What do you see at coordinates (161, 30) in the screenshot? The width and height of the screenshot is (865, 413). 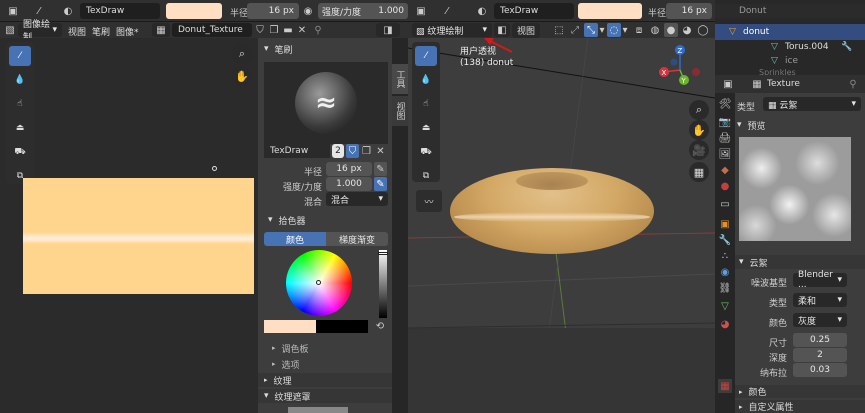 I see `image-browse-icon: ▦` at bounding box center [161, 30].